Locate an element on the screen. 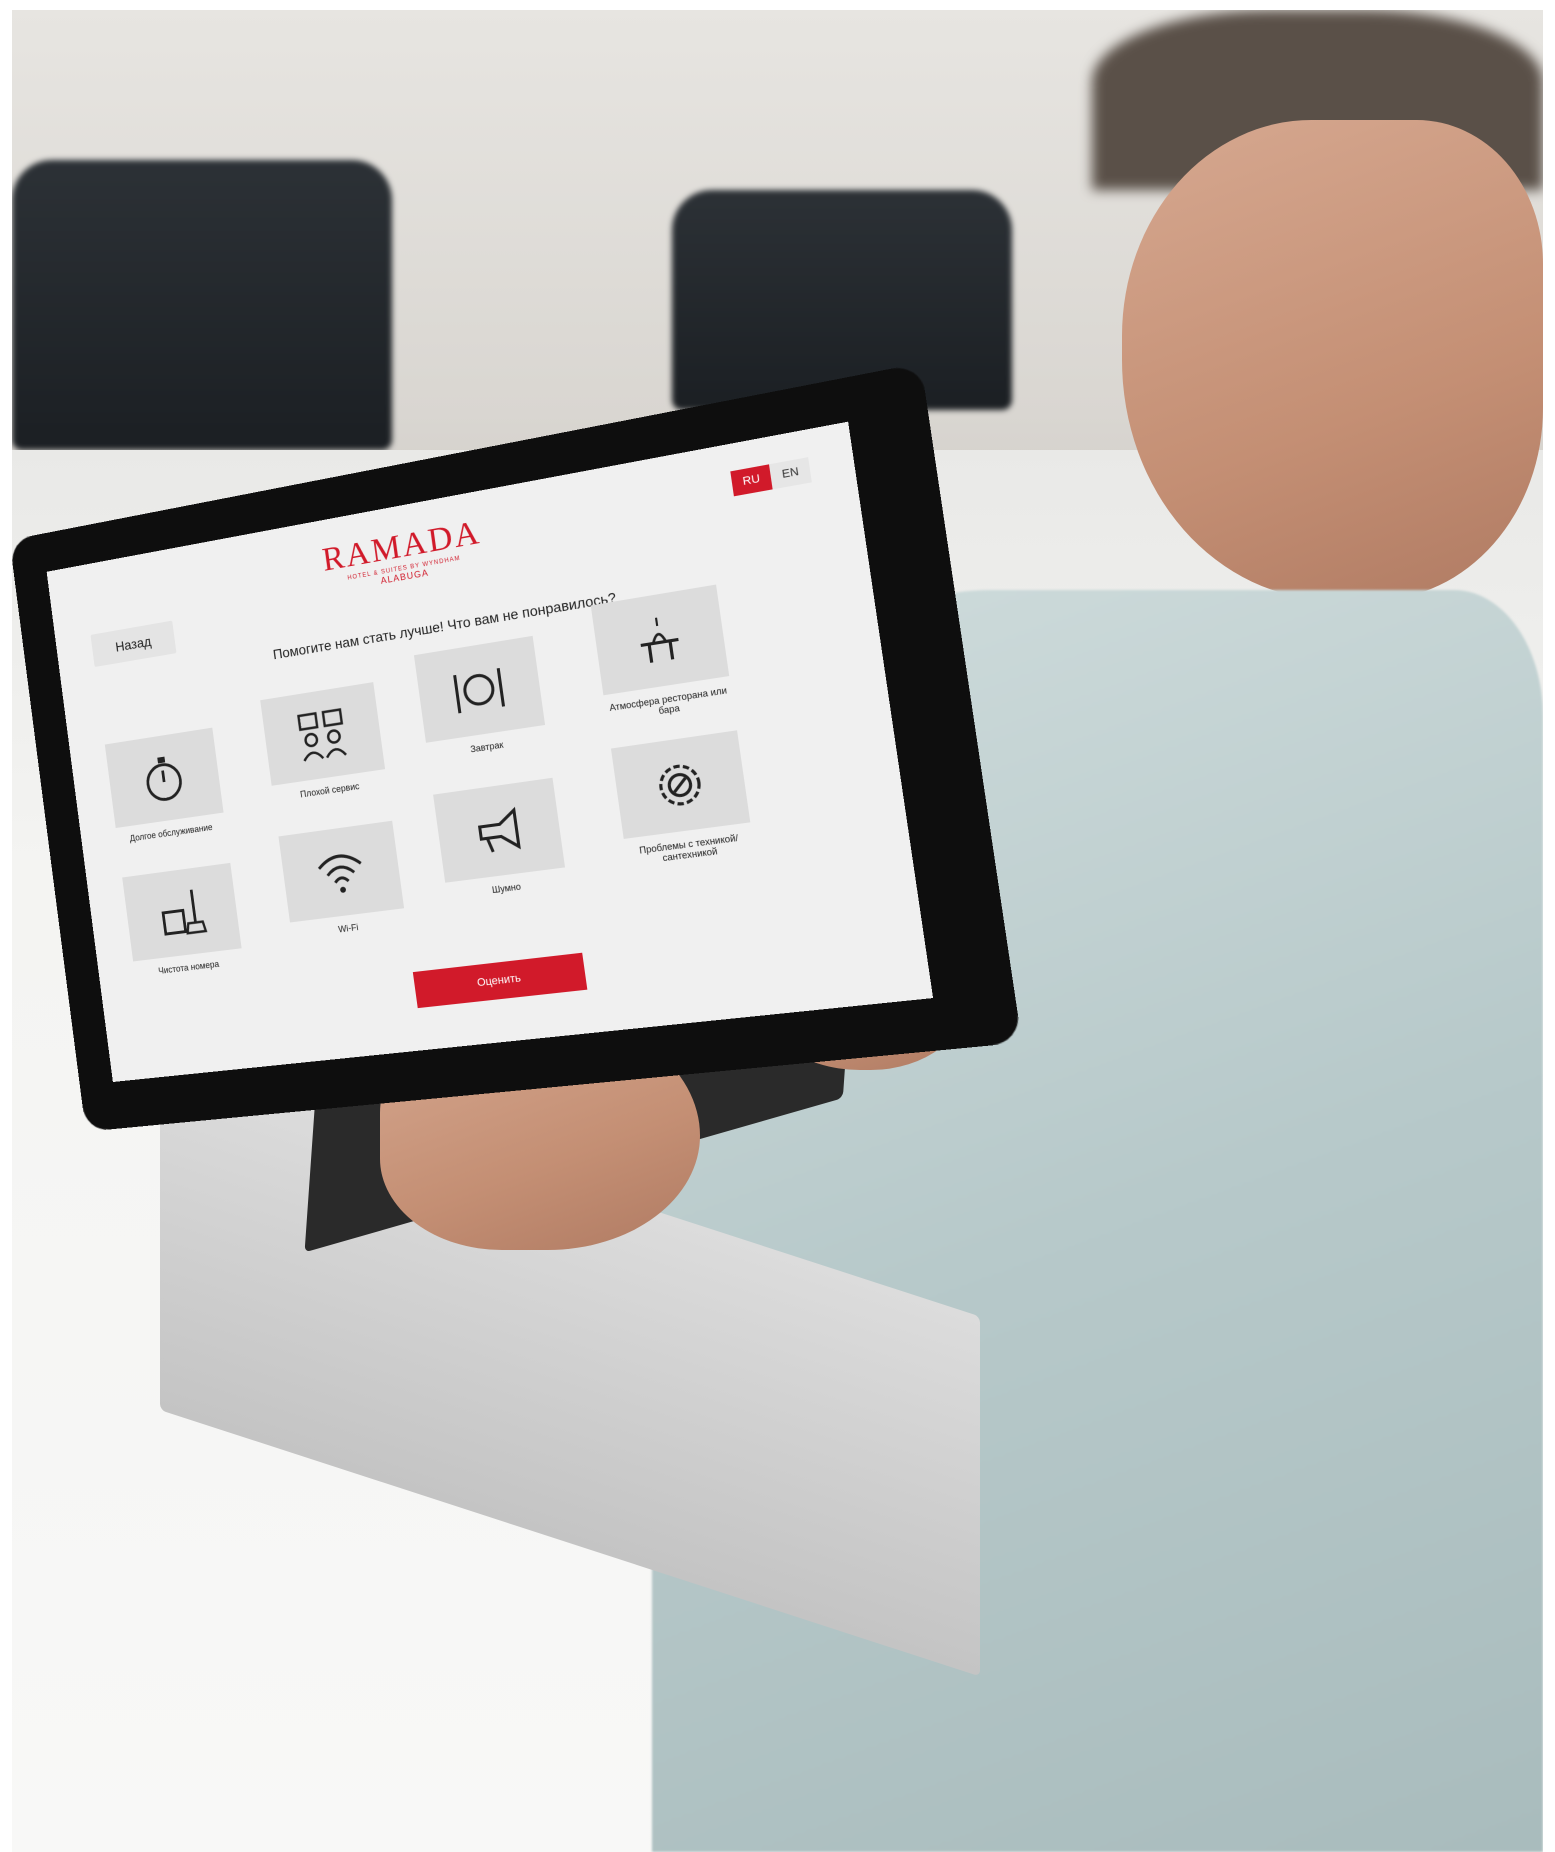 This screenshot has width=1555, height=1852. option-wifi: Wi-Fi is located at coordinates (342, 880).